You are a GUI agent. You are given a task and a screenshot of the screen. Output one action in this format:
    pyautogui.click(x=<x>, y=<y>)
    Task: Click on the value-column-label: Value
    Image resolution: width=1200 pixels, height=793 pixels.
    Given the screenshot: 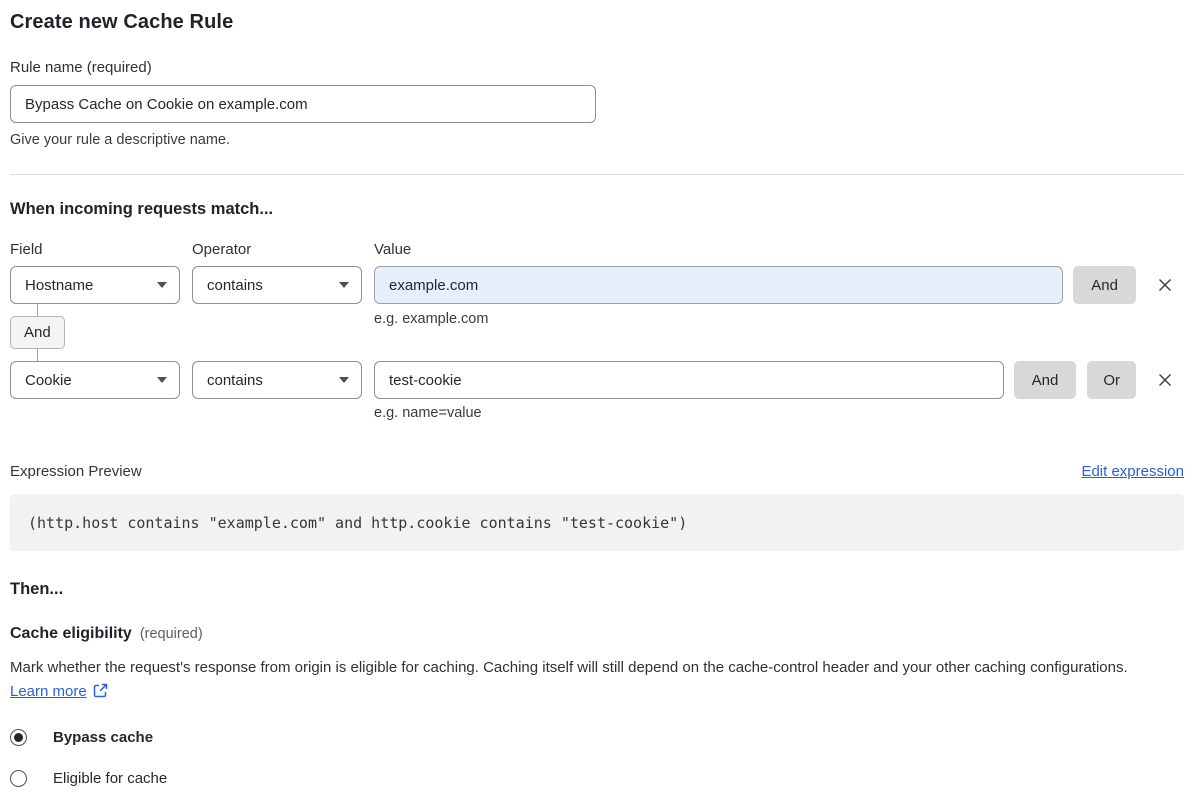 What is the action you would take?
    pyautogui.click(x=393, y=249)
    